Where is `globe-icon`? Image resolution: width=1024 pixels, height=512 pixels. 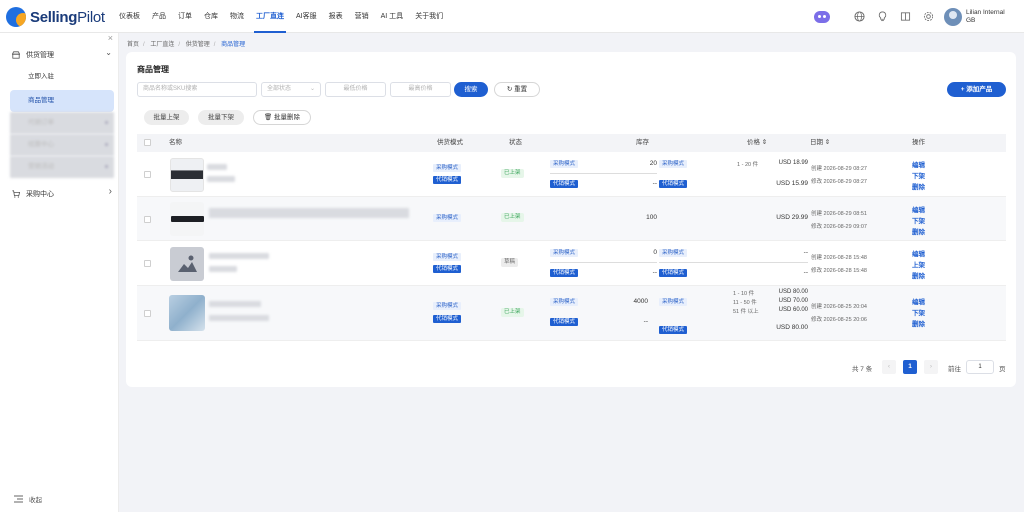 globe-icon is located at coordinates (859, 17).